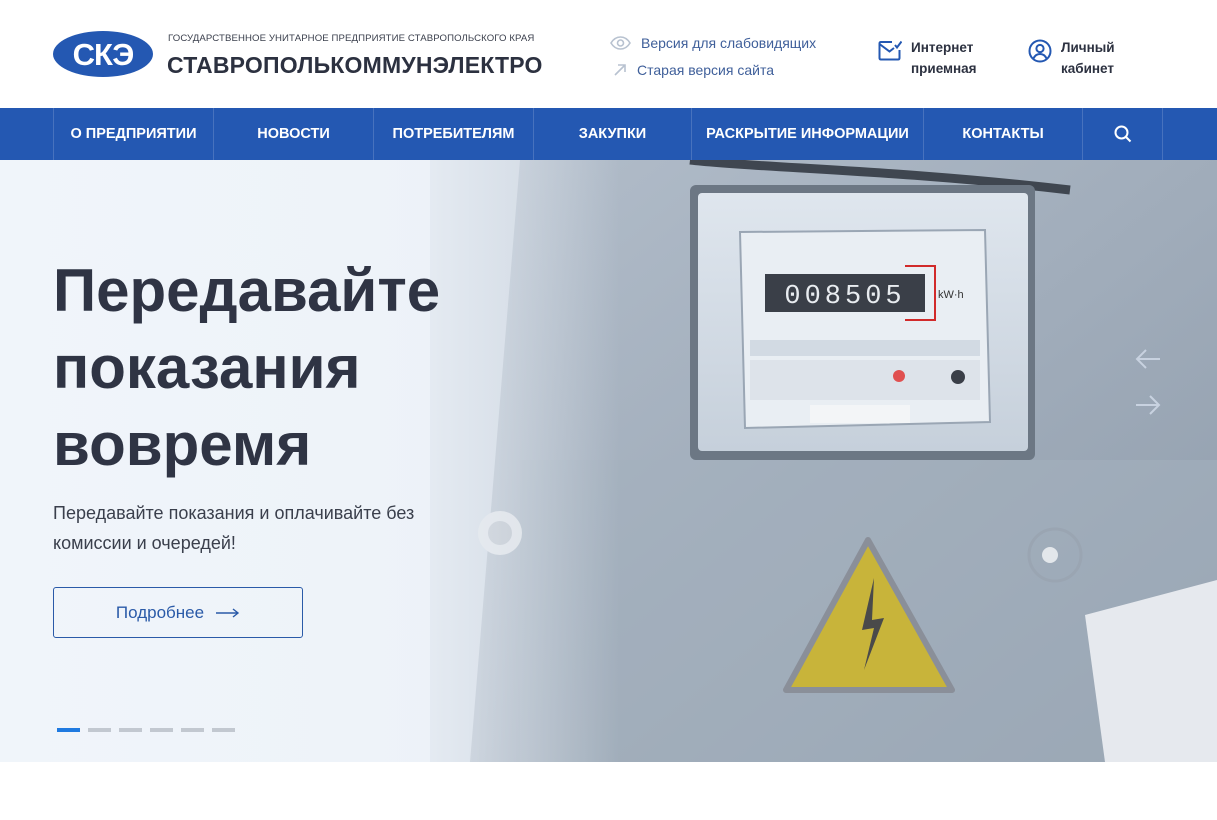 This screenshot has height=820, width=1217. What do you see at coordinates (705, 70) in the screenshot?
I see `old-version-label: Старая версия сайта` at bounding box center [705, 70].